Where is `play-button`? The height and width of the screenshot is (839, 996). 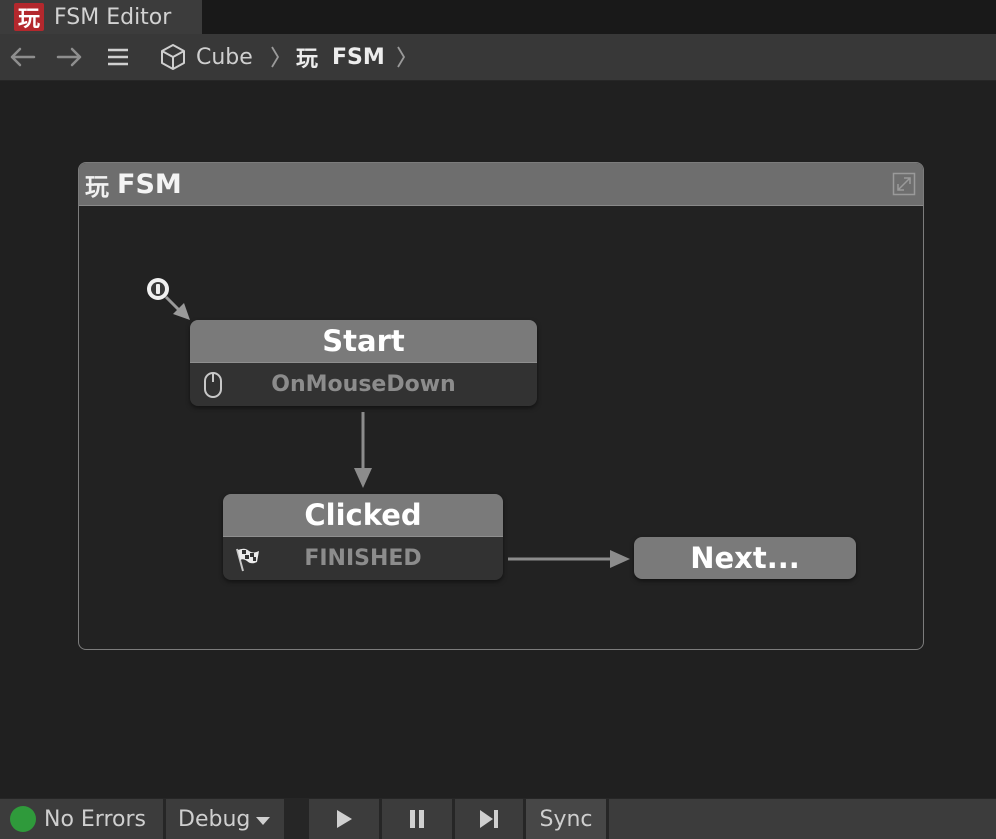
play-button is located at coordinates (344, 819).